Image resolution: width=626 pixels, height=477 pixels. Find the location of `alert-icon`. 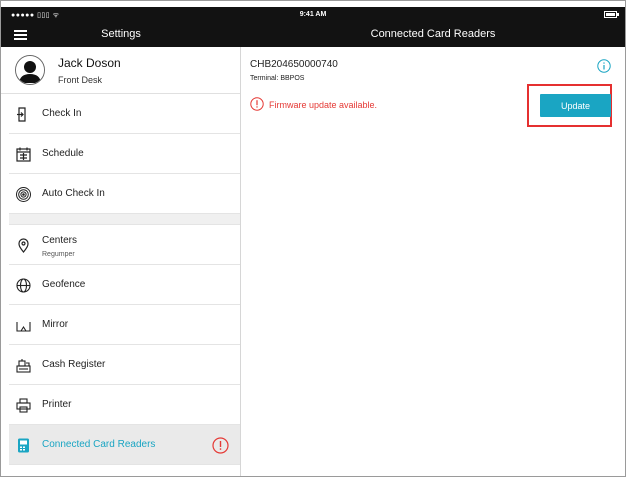

alert-icon is located at coordinates (220, 445).